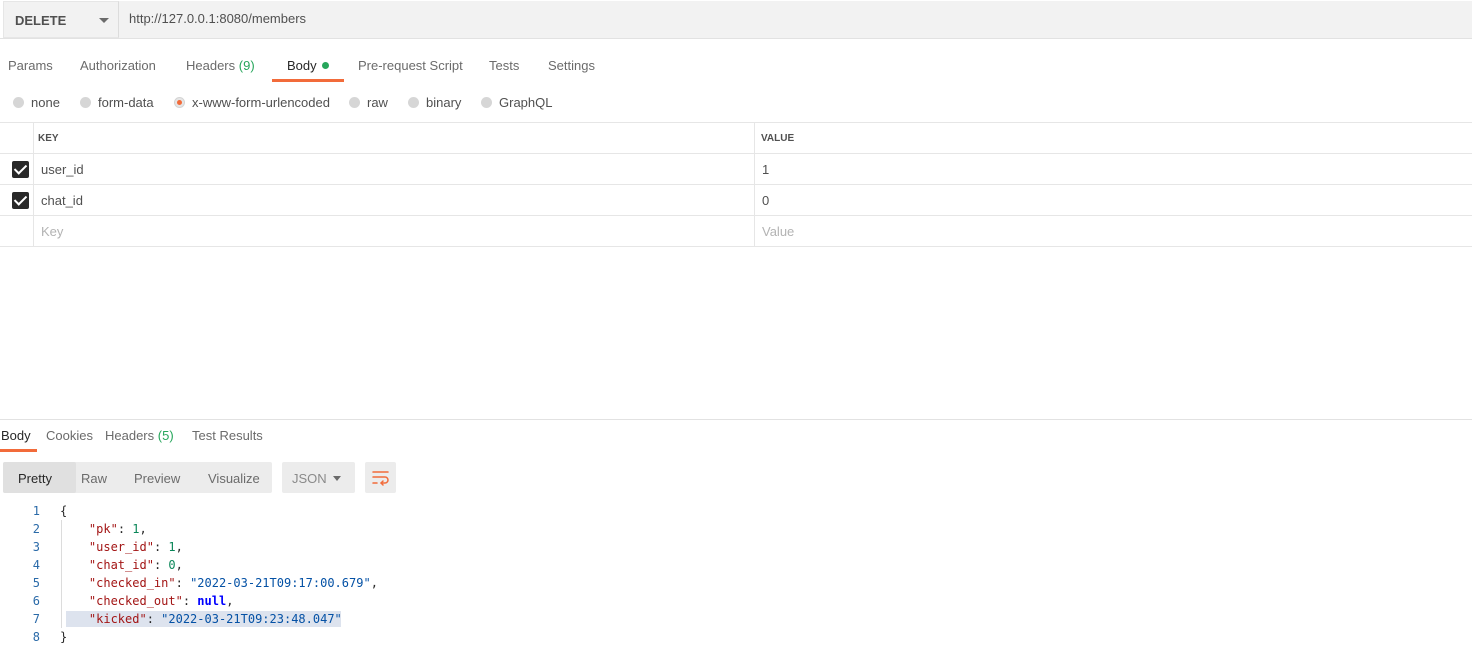 The width and height of the screenshot is (1472, 659). I want to click on json-null: null, so click(212, 601).